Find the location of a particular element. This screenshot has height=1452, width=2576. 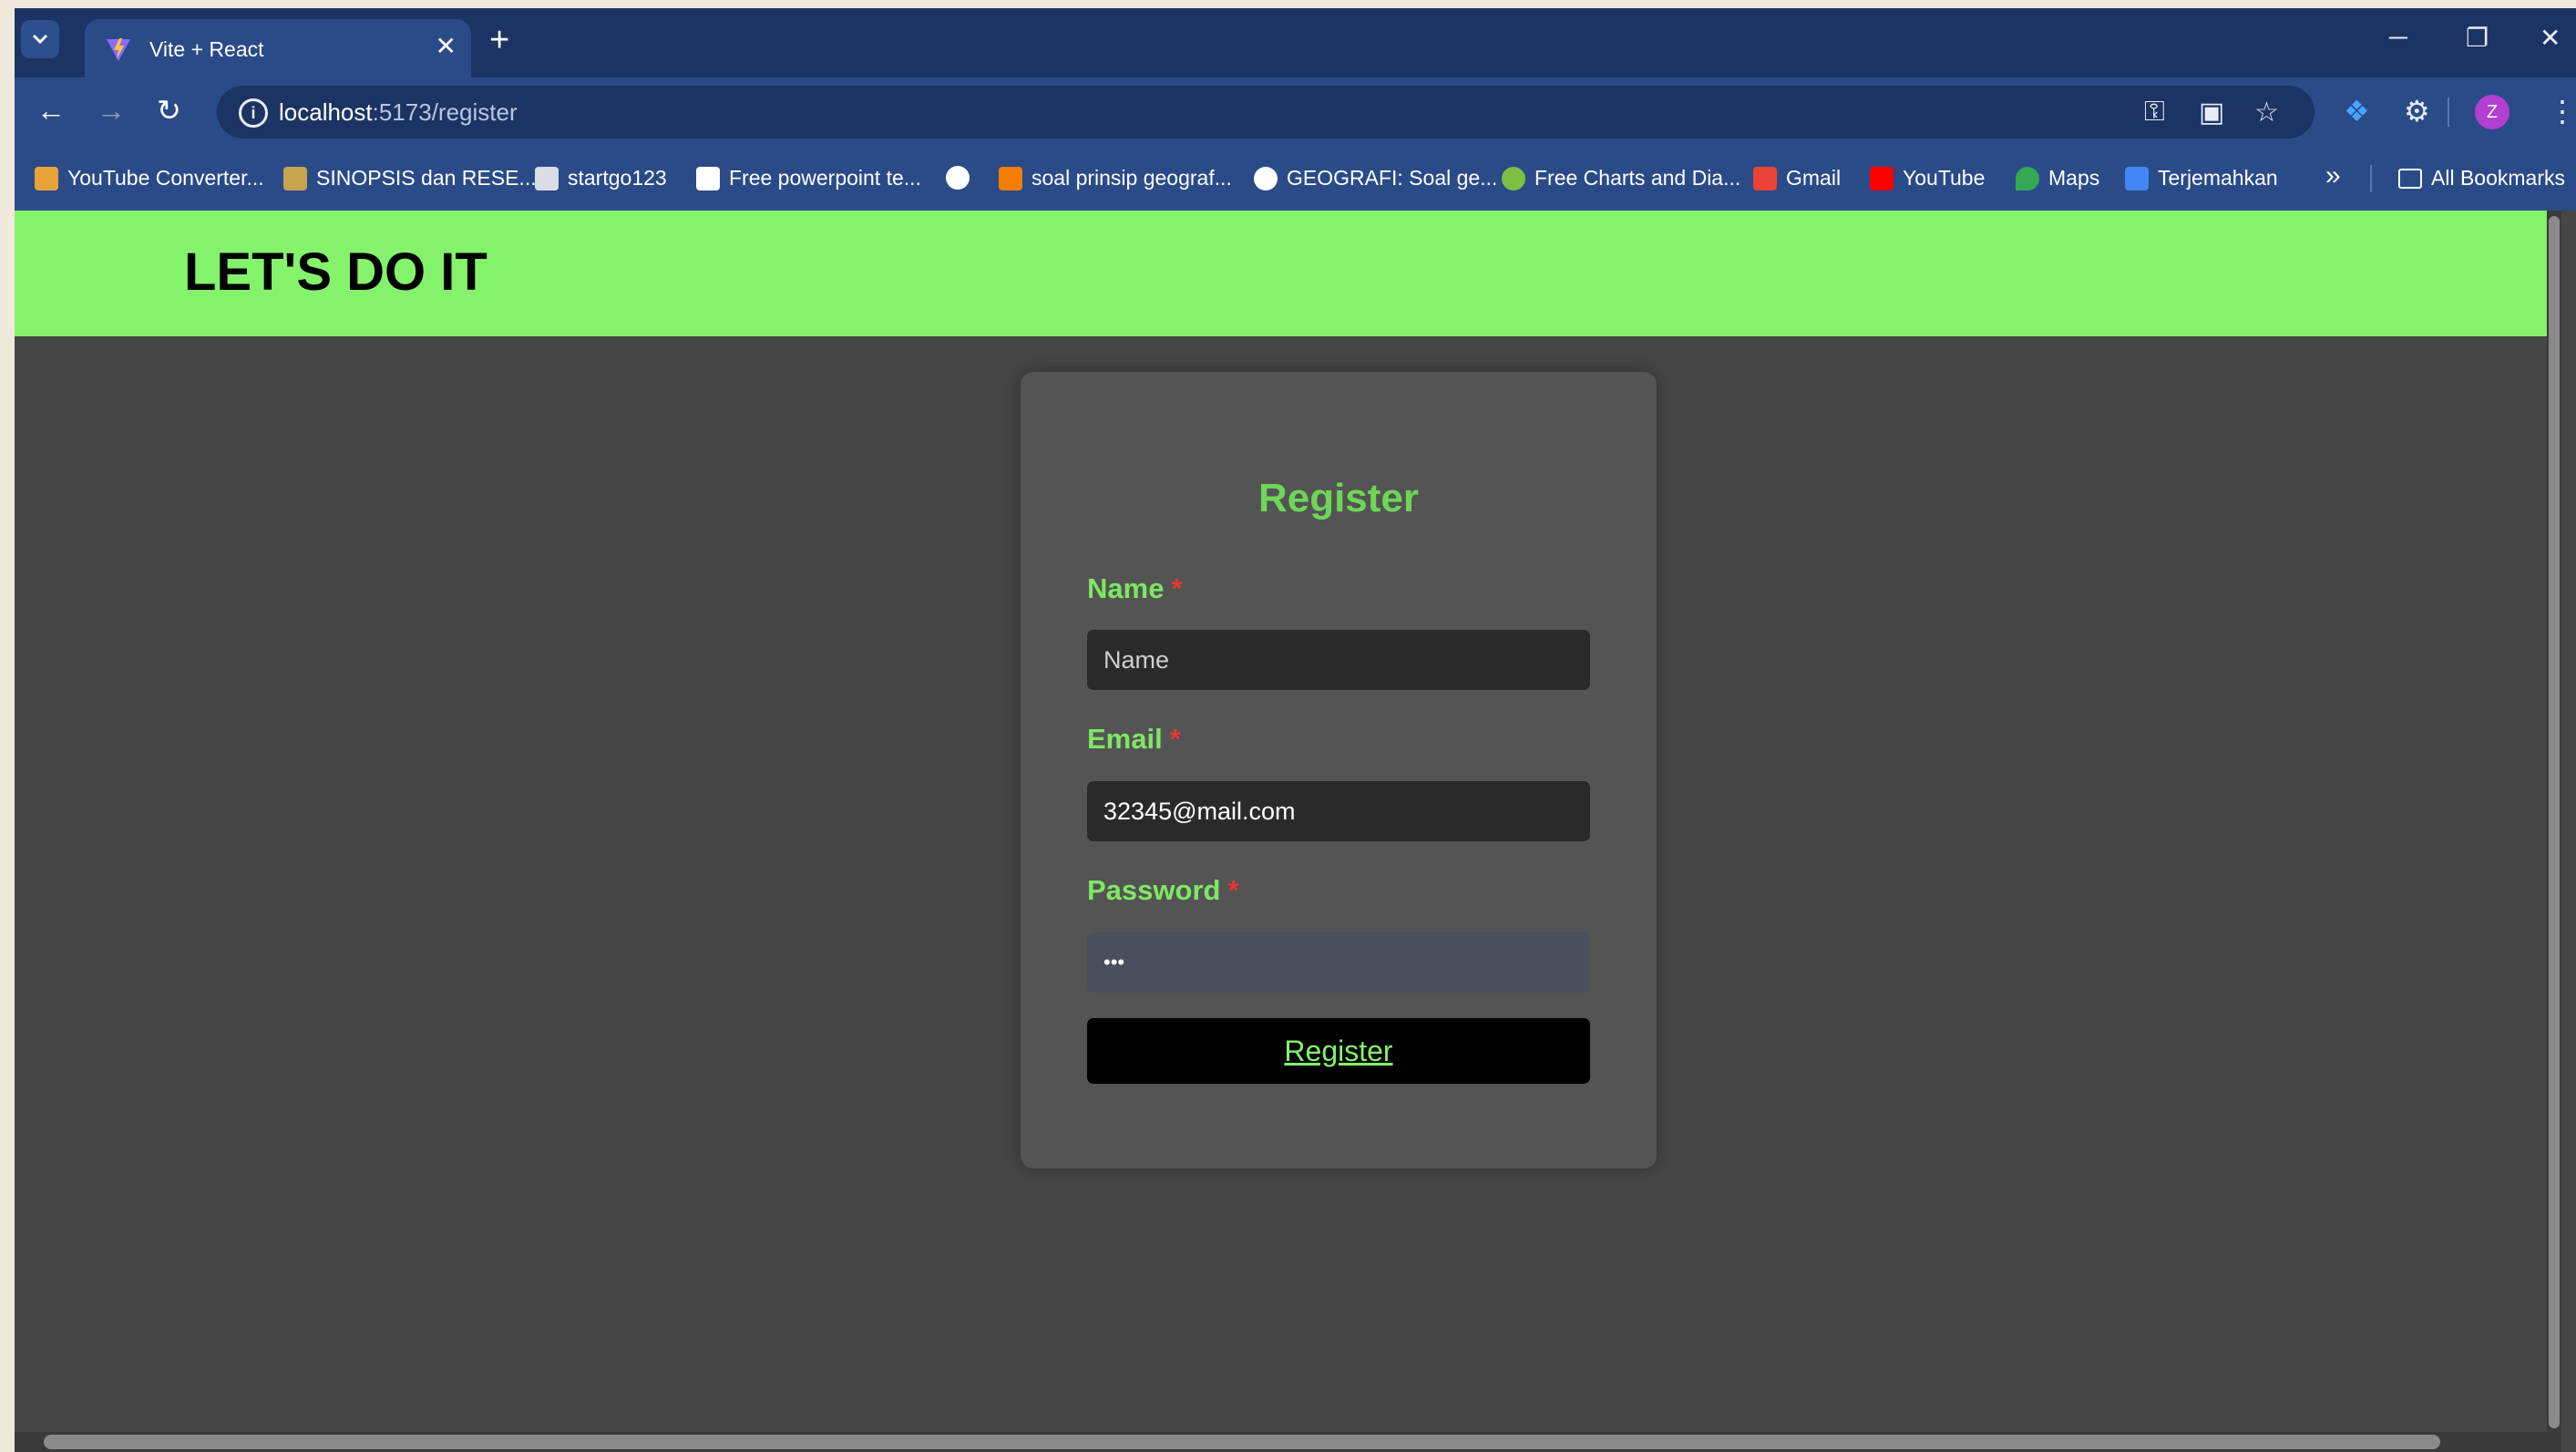

translate-icon is located at coordinates (2137, 178).